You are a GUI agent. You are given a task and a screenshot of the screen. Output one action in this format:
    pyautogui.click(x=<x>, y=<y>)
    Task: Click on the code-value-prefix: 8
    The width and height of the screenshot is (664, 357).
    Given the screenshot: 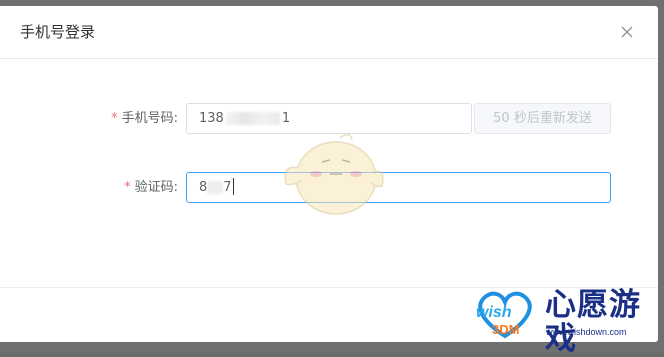 What is the action you would take?
    pyautogui.click(x=203, y=187)
    